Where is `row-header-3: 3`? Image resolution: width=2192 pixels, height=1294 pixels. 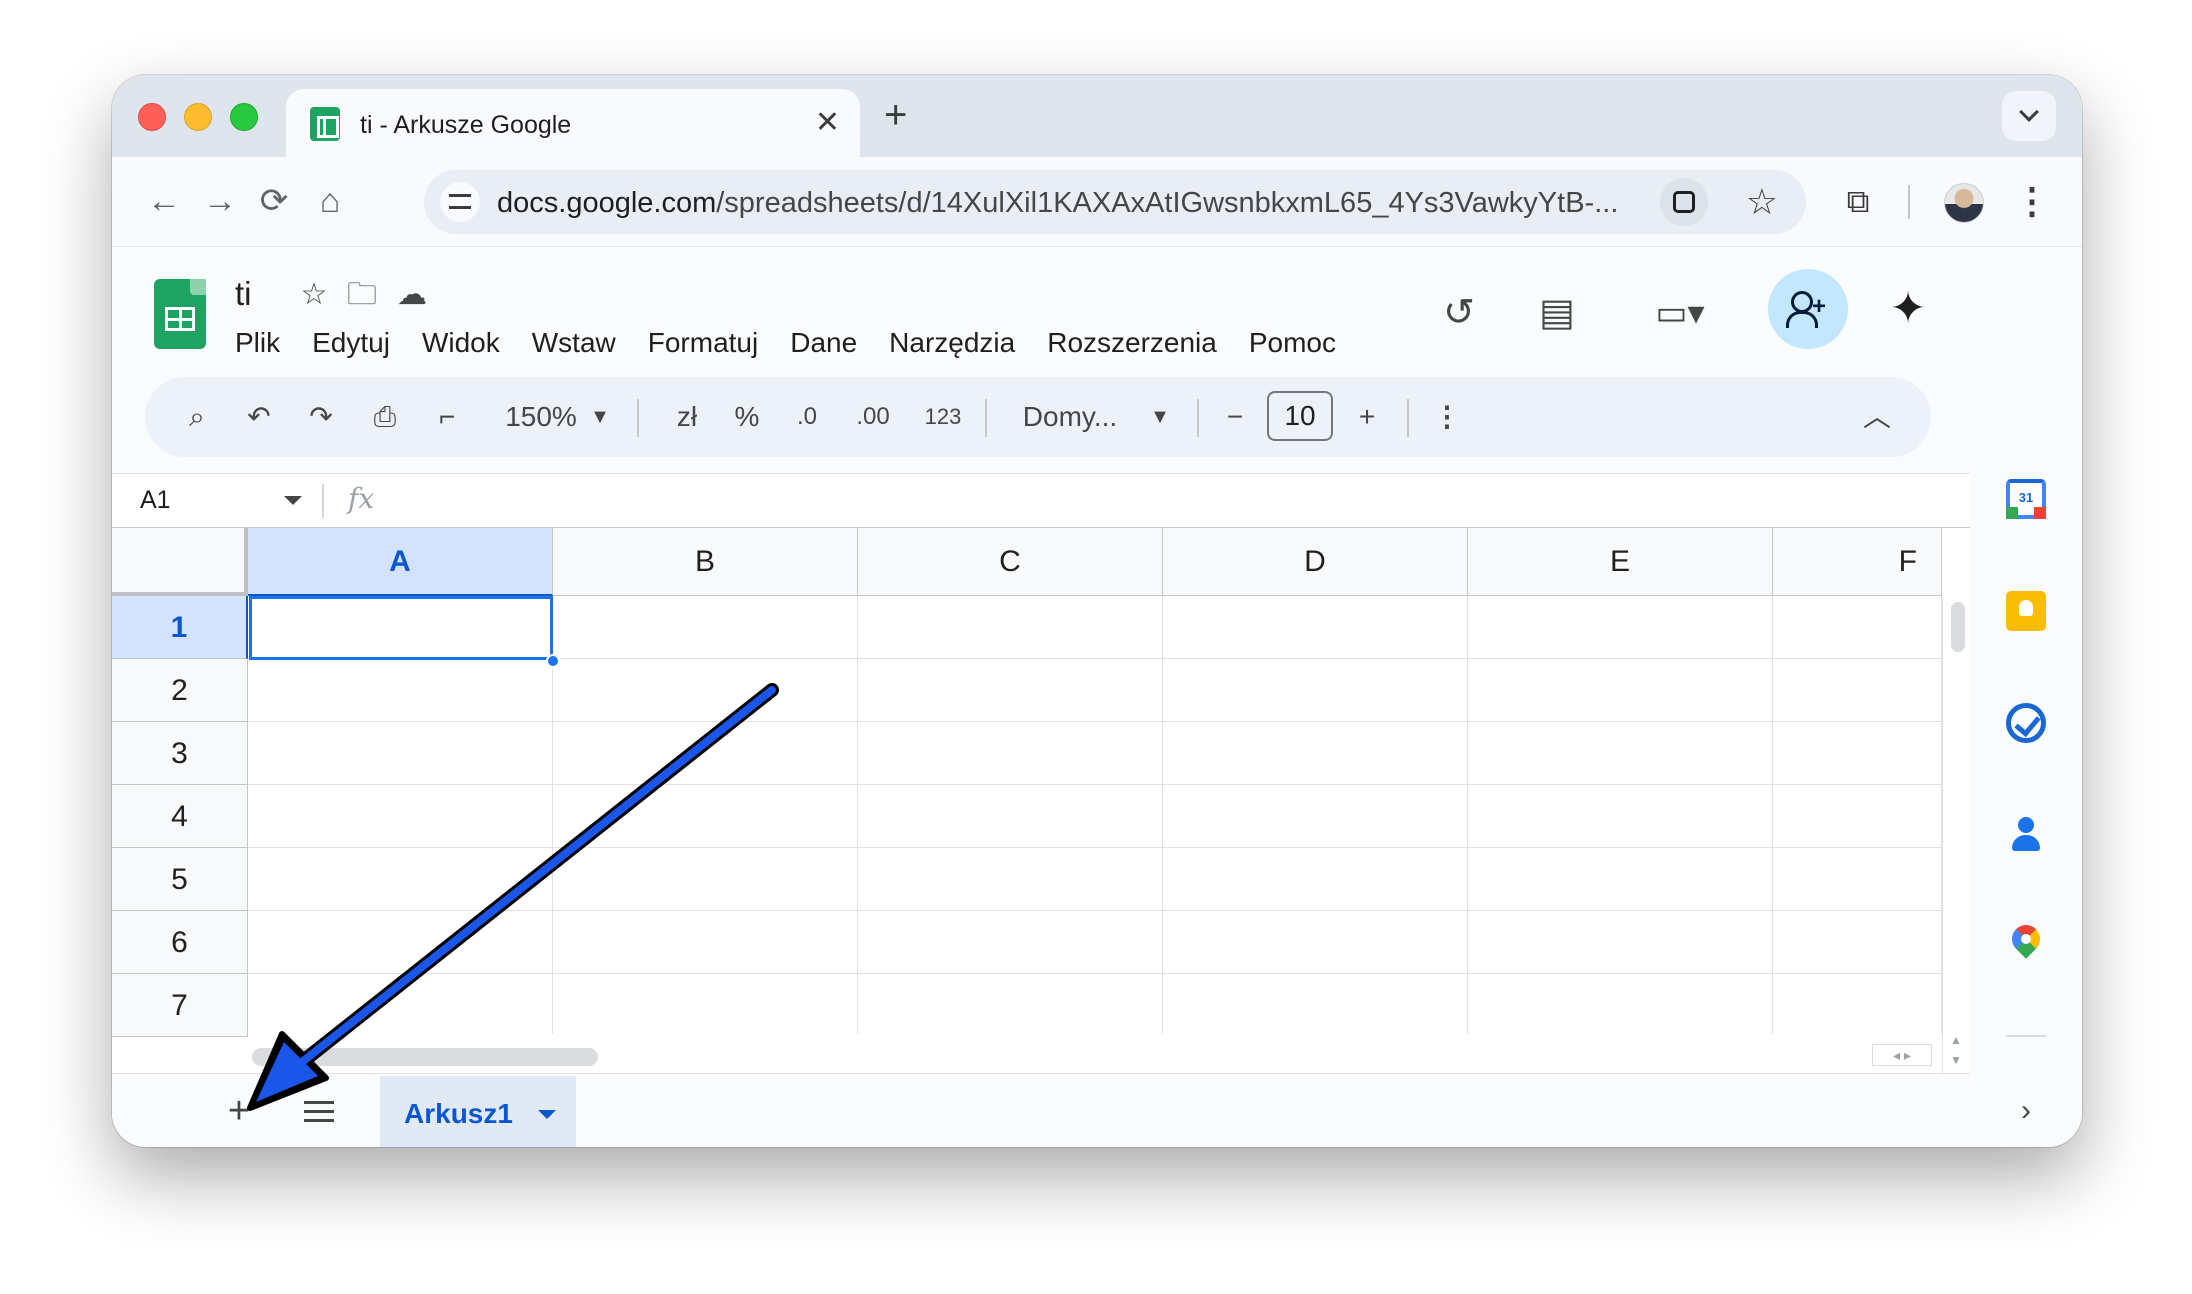
row-header-3: 3 is located at coordinates (180, 753).